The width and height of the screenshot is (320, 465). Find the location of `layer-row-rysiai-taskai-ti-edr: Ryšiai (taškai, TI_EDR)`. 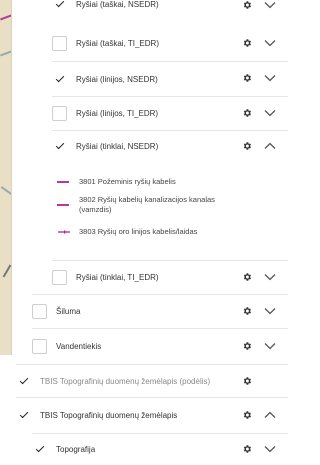

layer-row-rysiai-taskai-ti-edr: Ryšiai (taškai, TI_EDR) is located at coordinates (170, 43).